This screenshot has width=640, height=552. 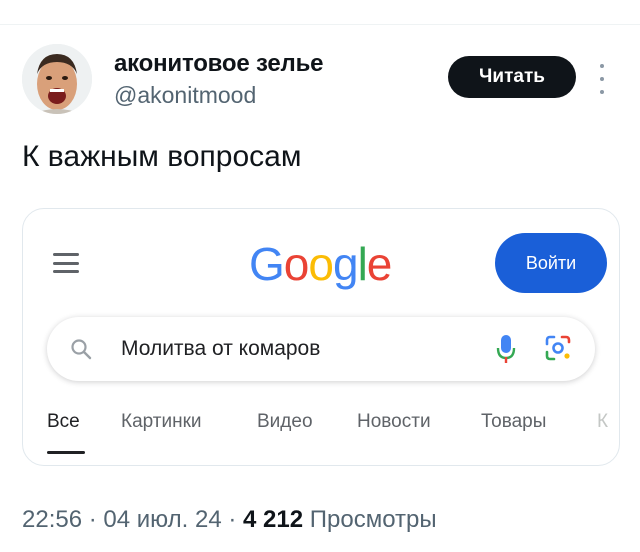 What do you see at coordinates (362, 264) in the screenshot?
I see `logo-letter: l` at bounding box center [362, 264].